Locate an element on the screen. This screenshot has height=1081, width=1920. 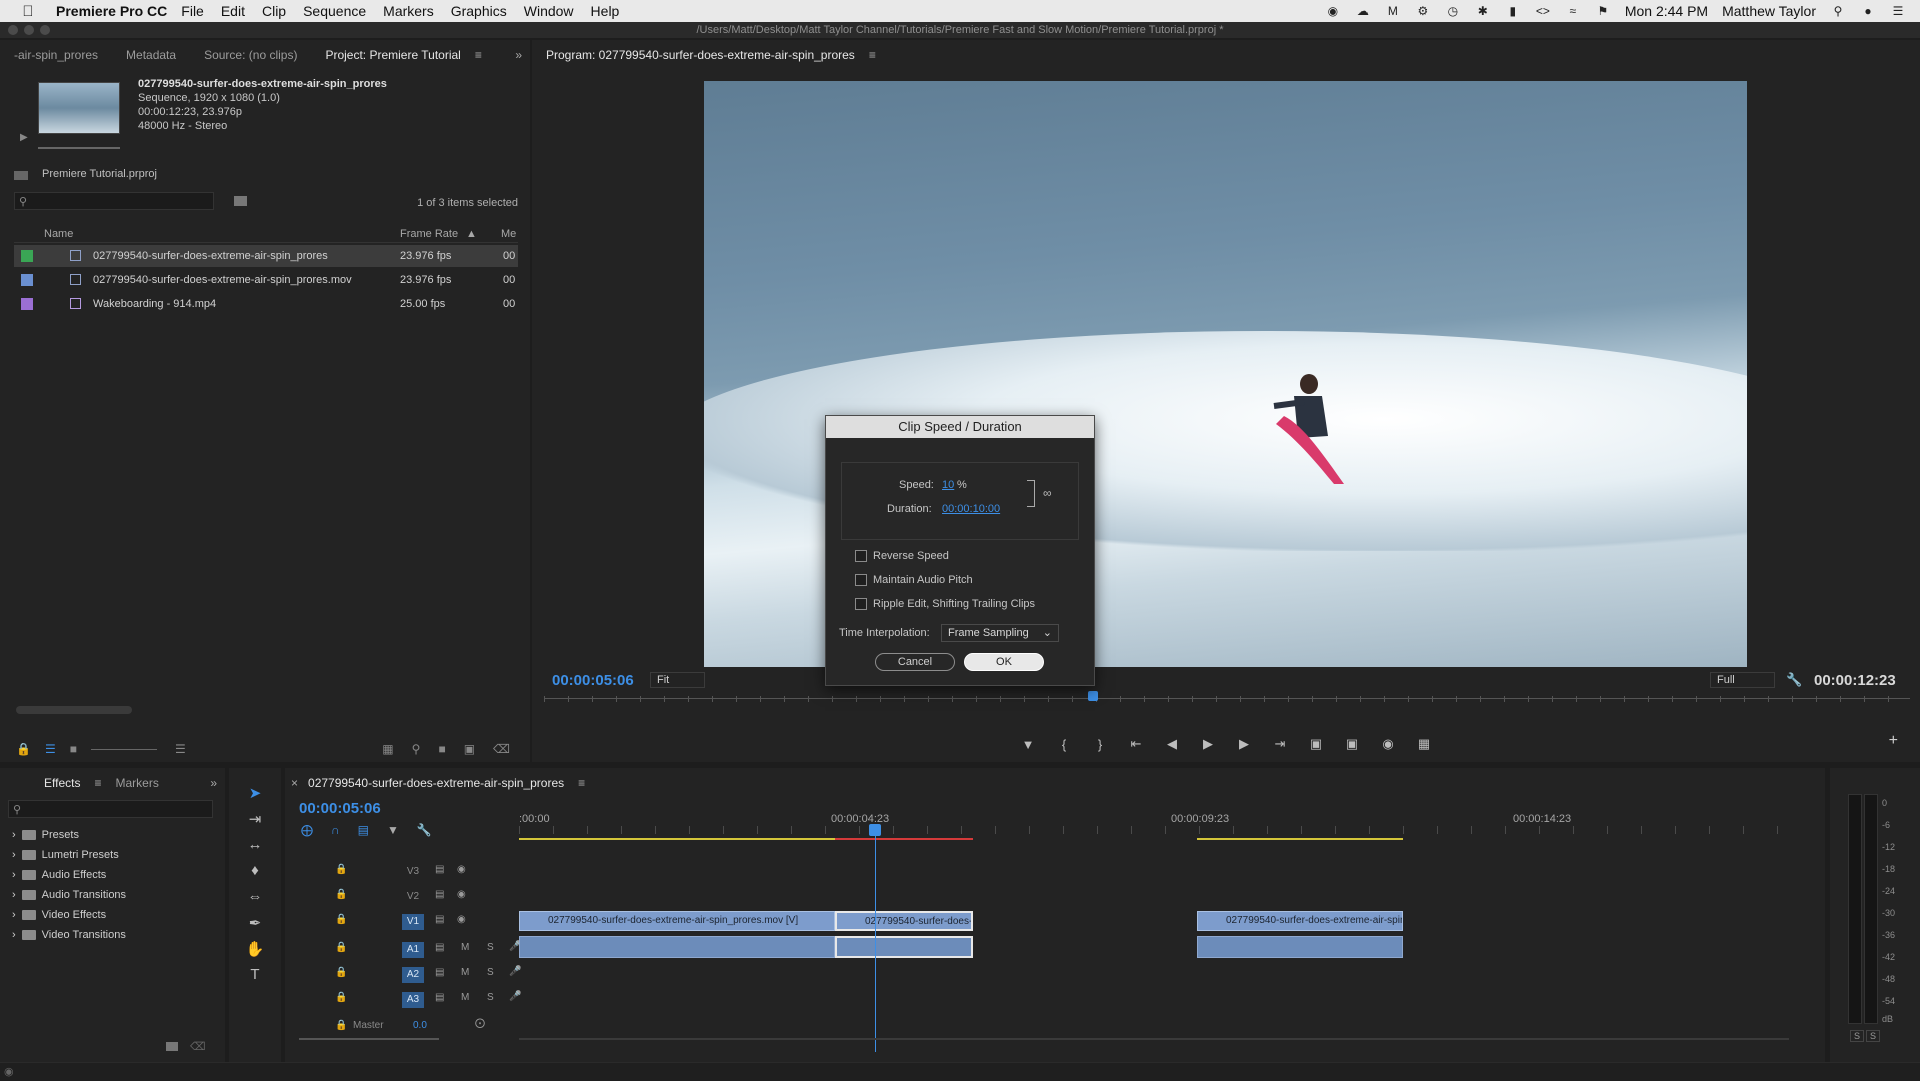
table-row: Wakeboarding - 914.mp4 25.00 fps 00 is located at coordinates (266, 304).